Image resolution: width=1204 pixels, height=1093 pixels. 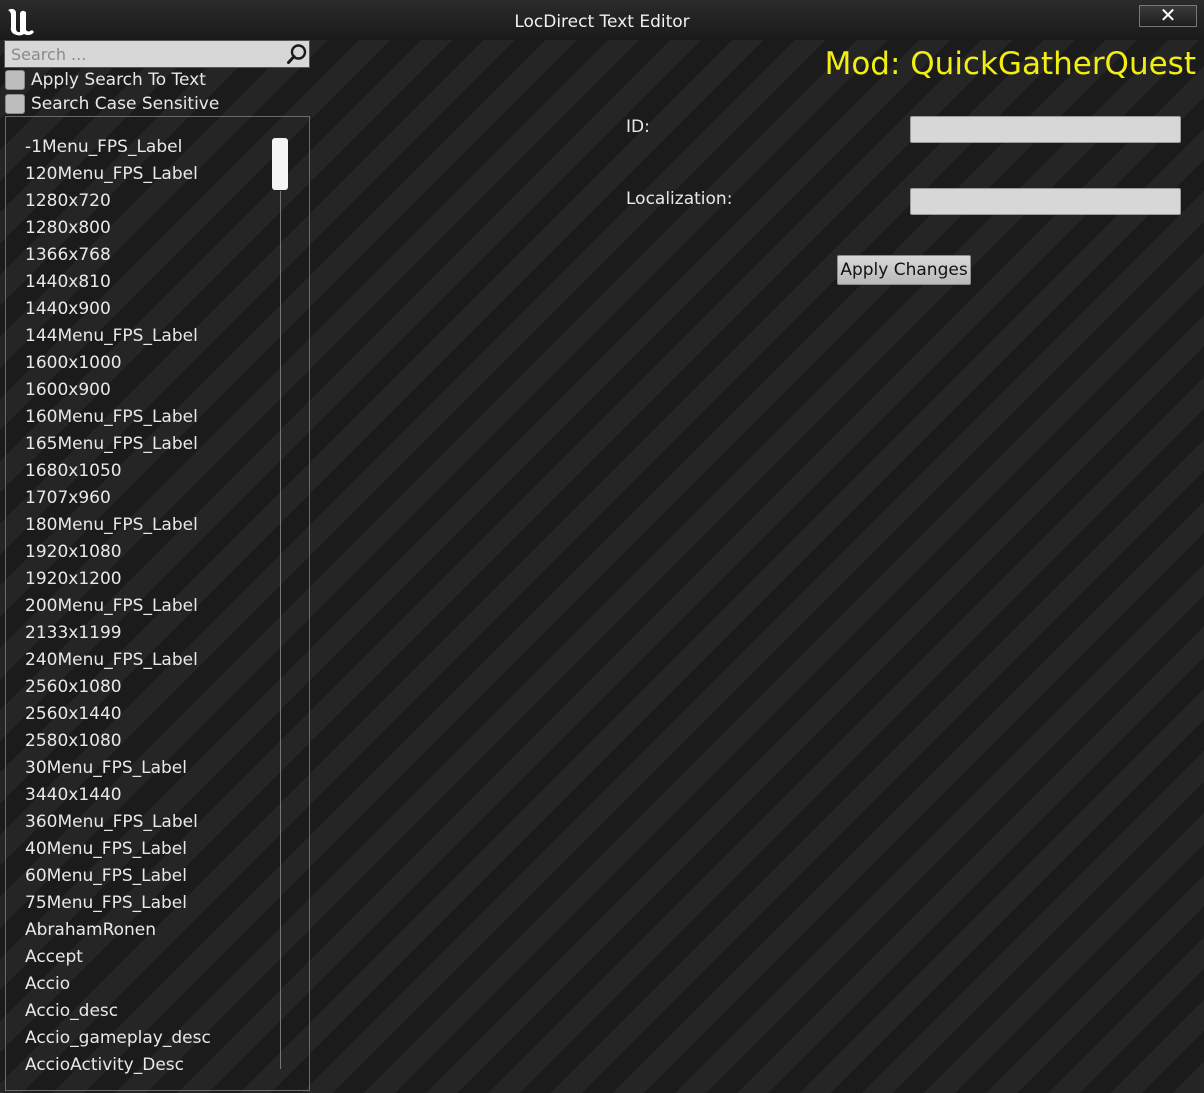 What do you see at coordinates (106, 768) in the screenshot?
I see `list-item: 30Menu_FPS_Label` at bounding box center [106, 768].